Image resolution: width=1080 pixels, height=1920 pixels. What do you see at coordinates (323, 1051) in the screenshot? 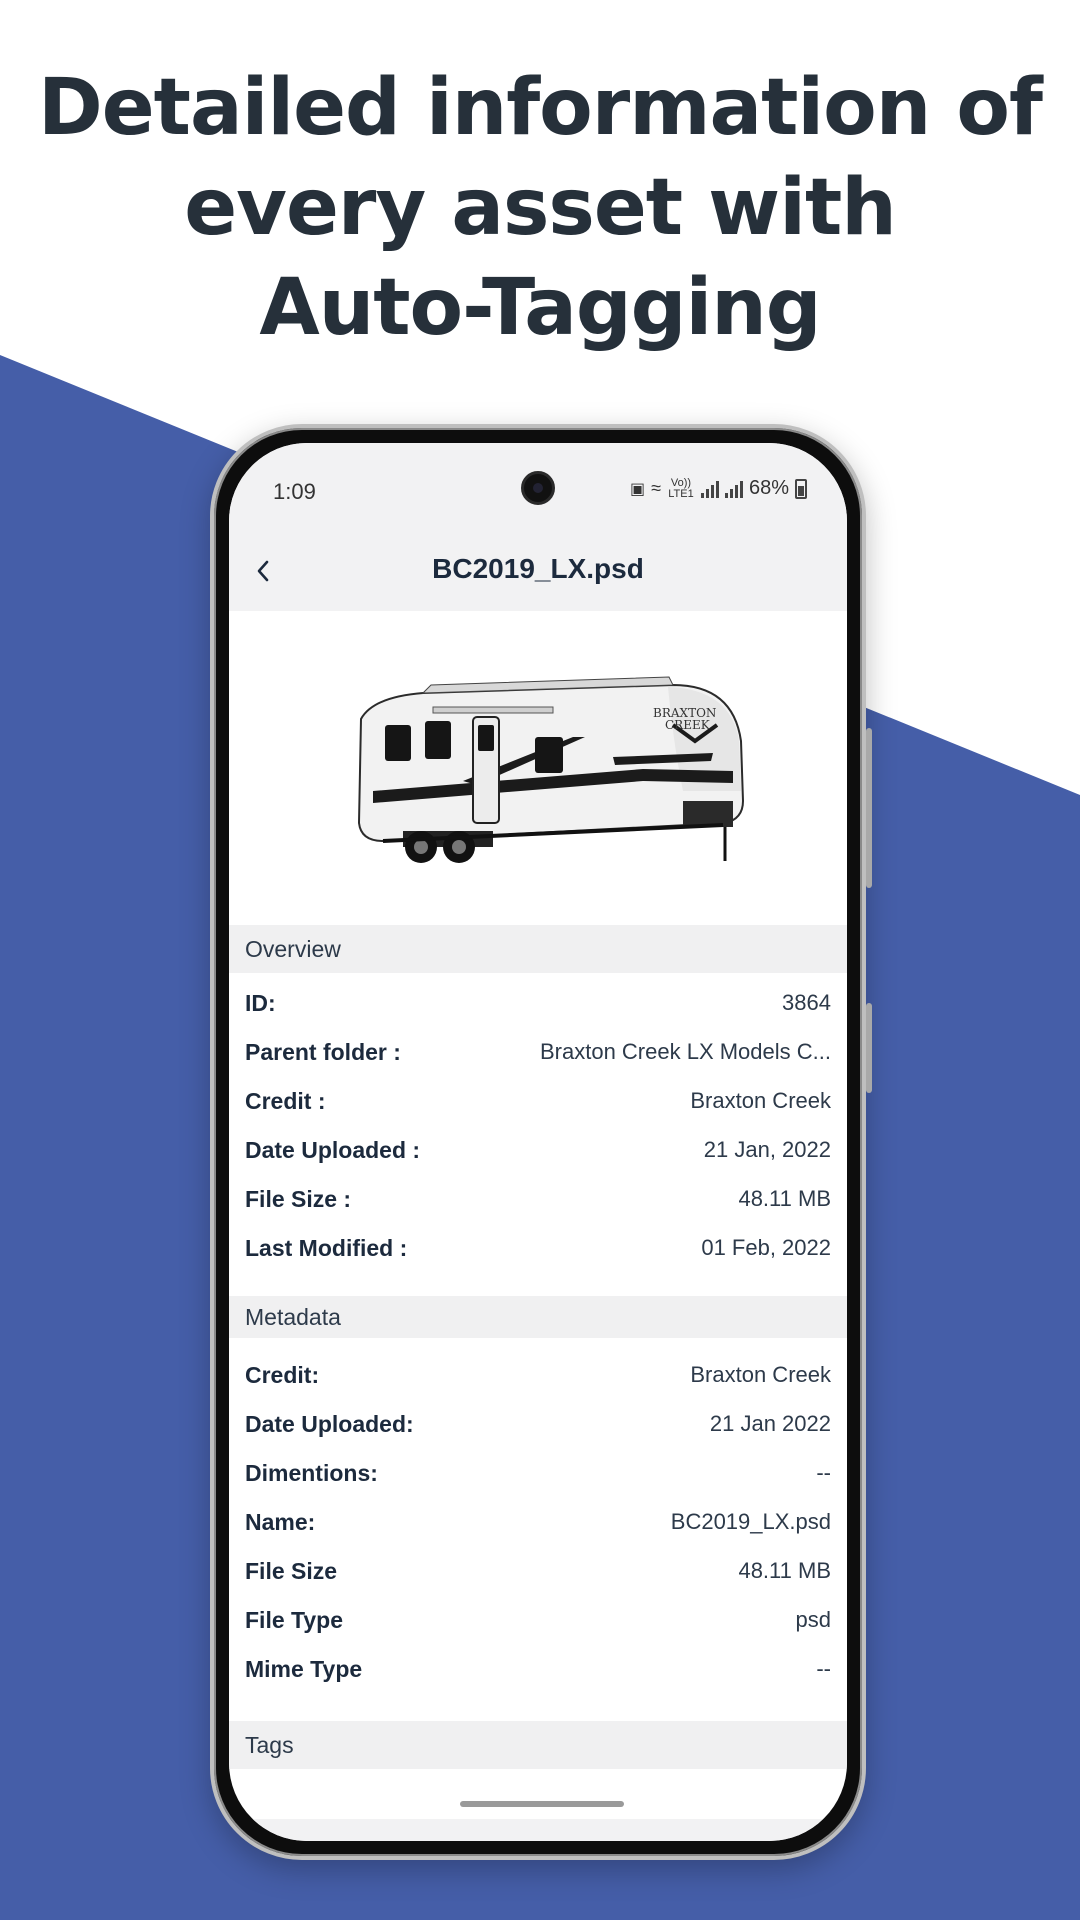
I see `field-label: Parent folder :` at bounding box center [323, 1051].